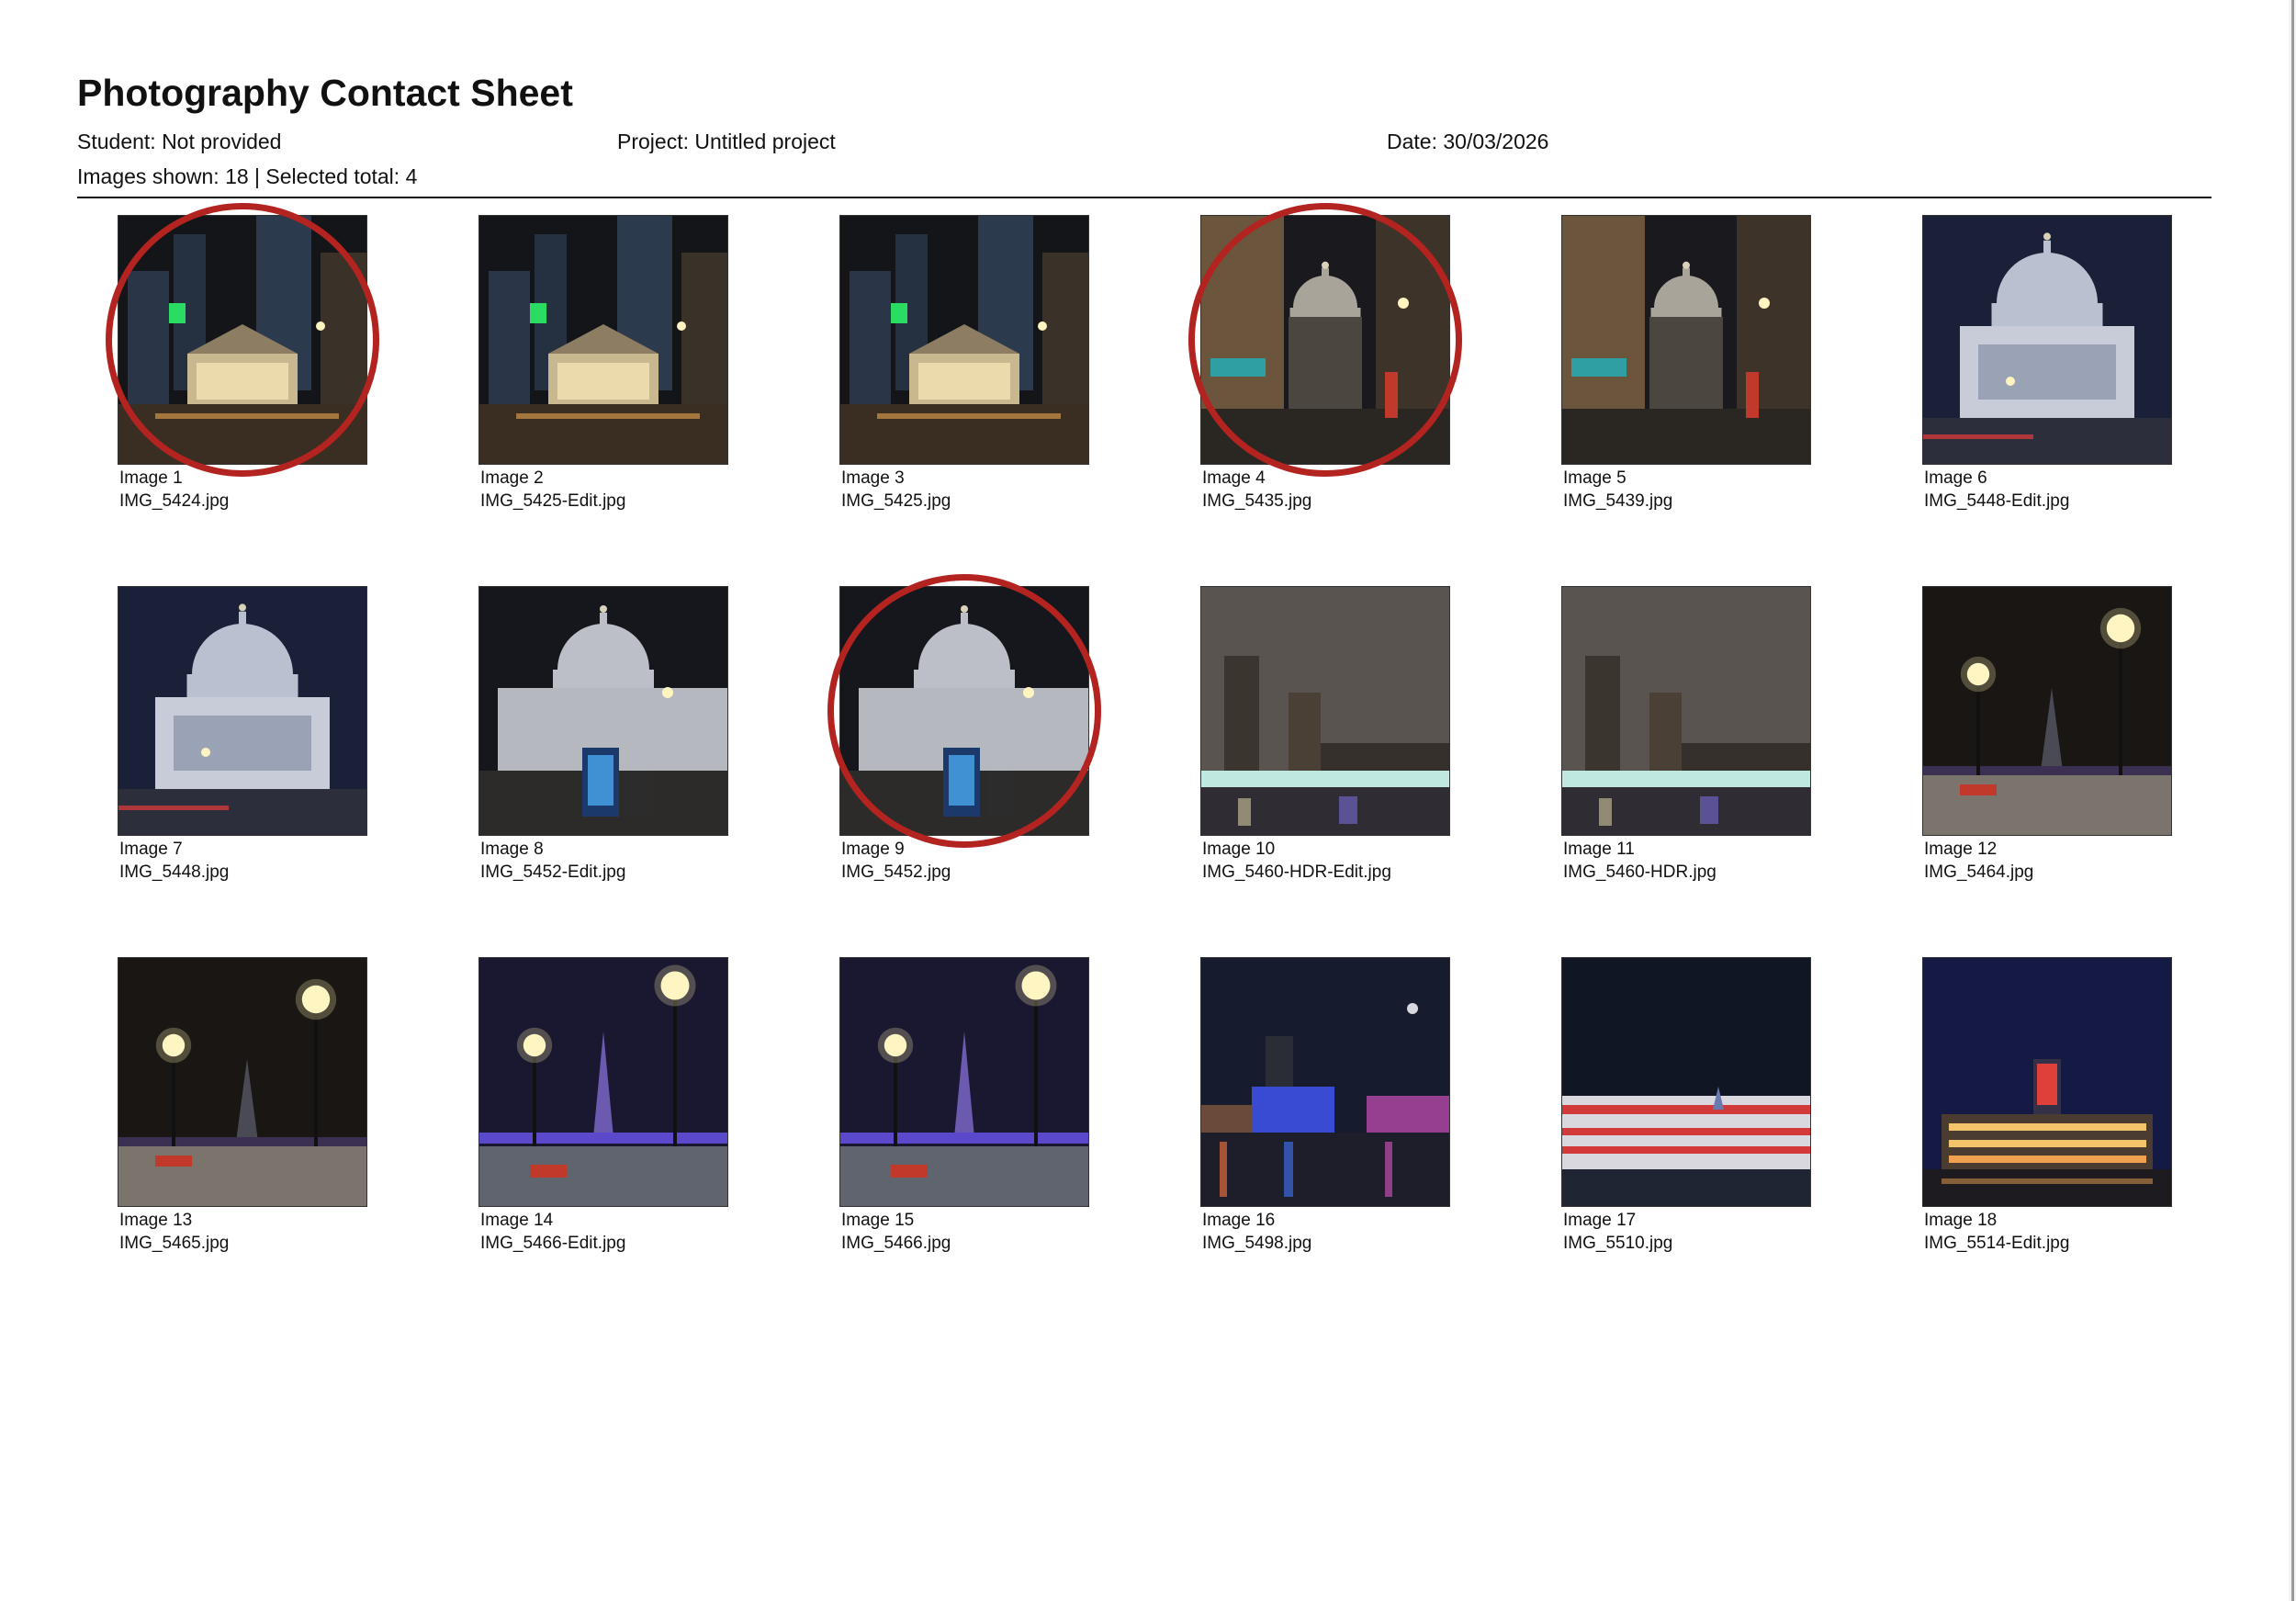 The image size is (2296, 1601). Describe the element at coordinates (1997, 1243) in the screenshot. I see `image-filename: IMG_5514-Edit.jpg` at that location.